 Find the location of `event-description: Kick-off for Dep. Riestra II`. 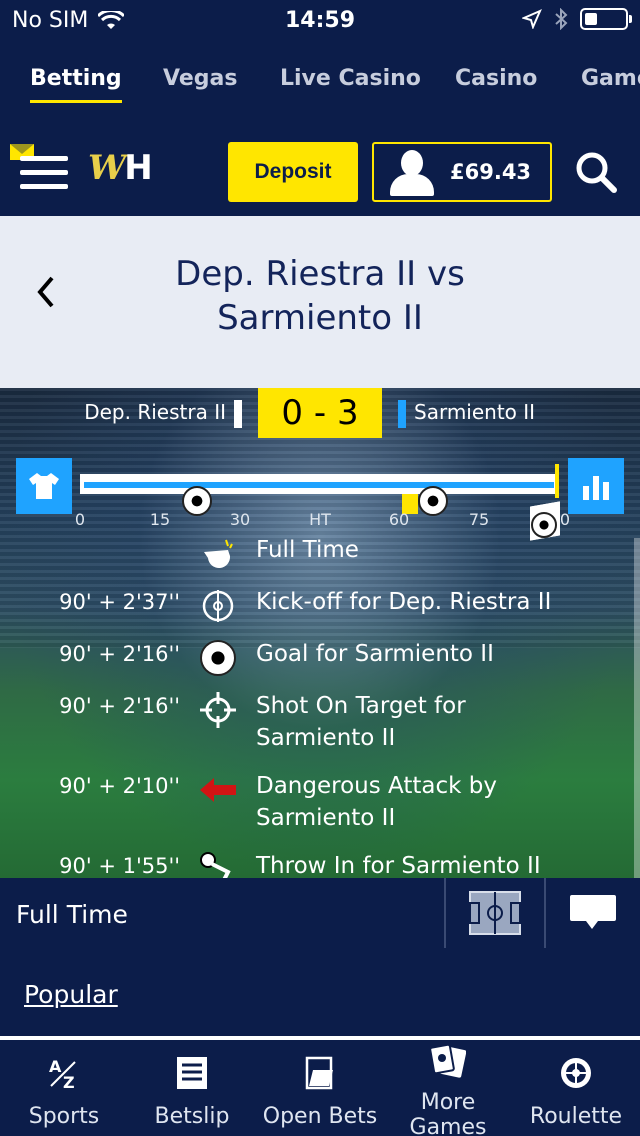

event-description: Kick-off for Dep. Riestra II is located at coordinates (436, 602).